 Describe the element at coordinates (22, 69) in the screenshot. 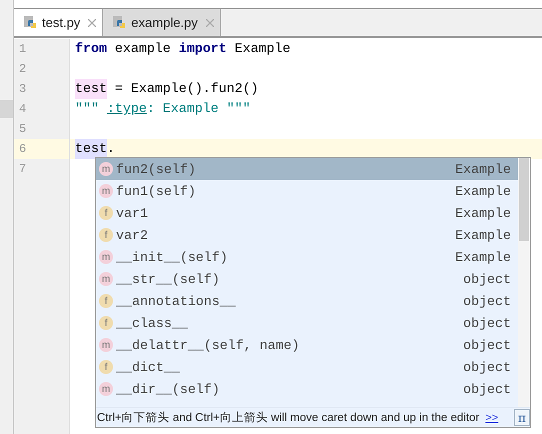

I see `line-number: 2` at that location.